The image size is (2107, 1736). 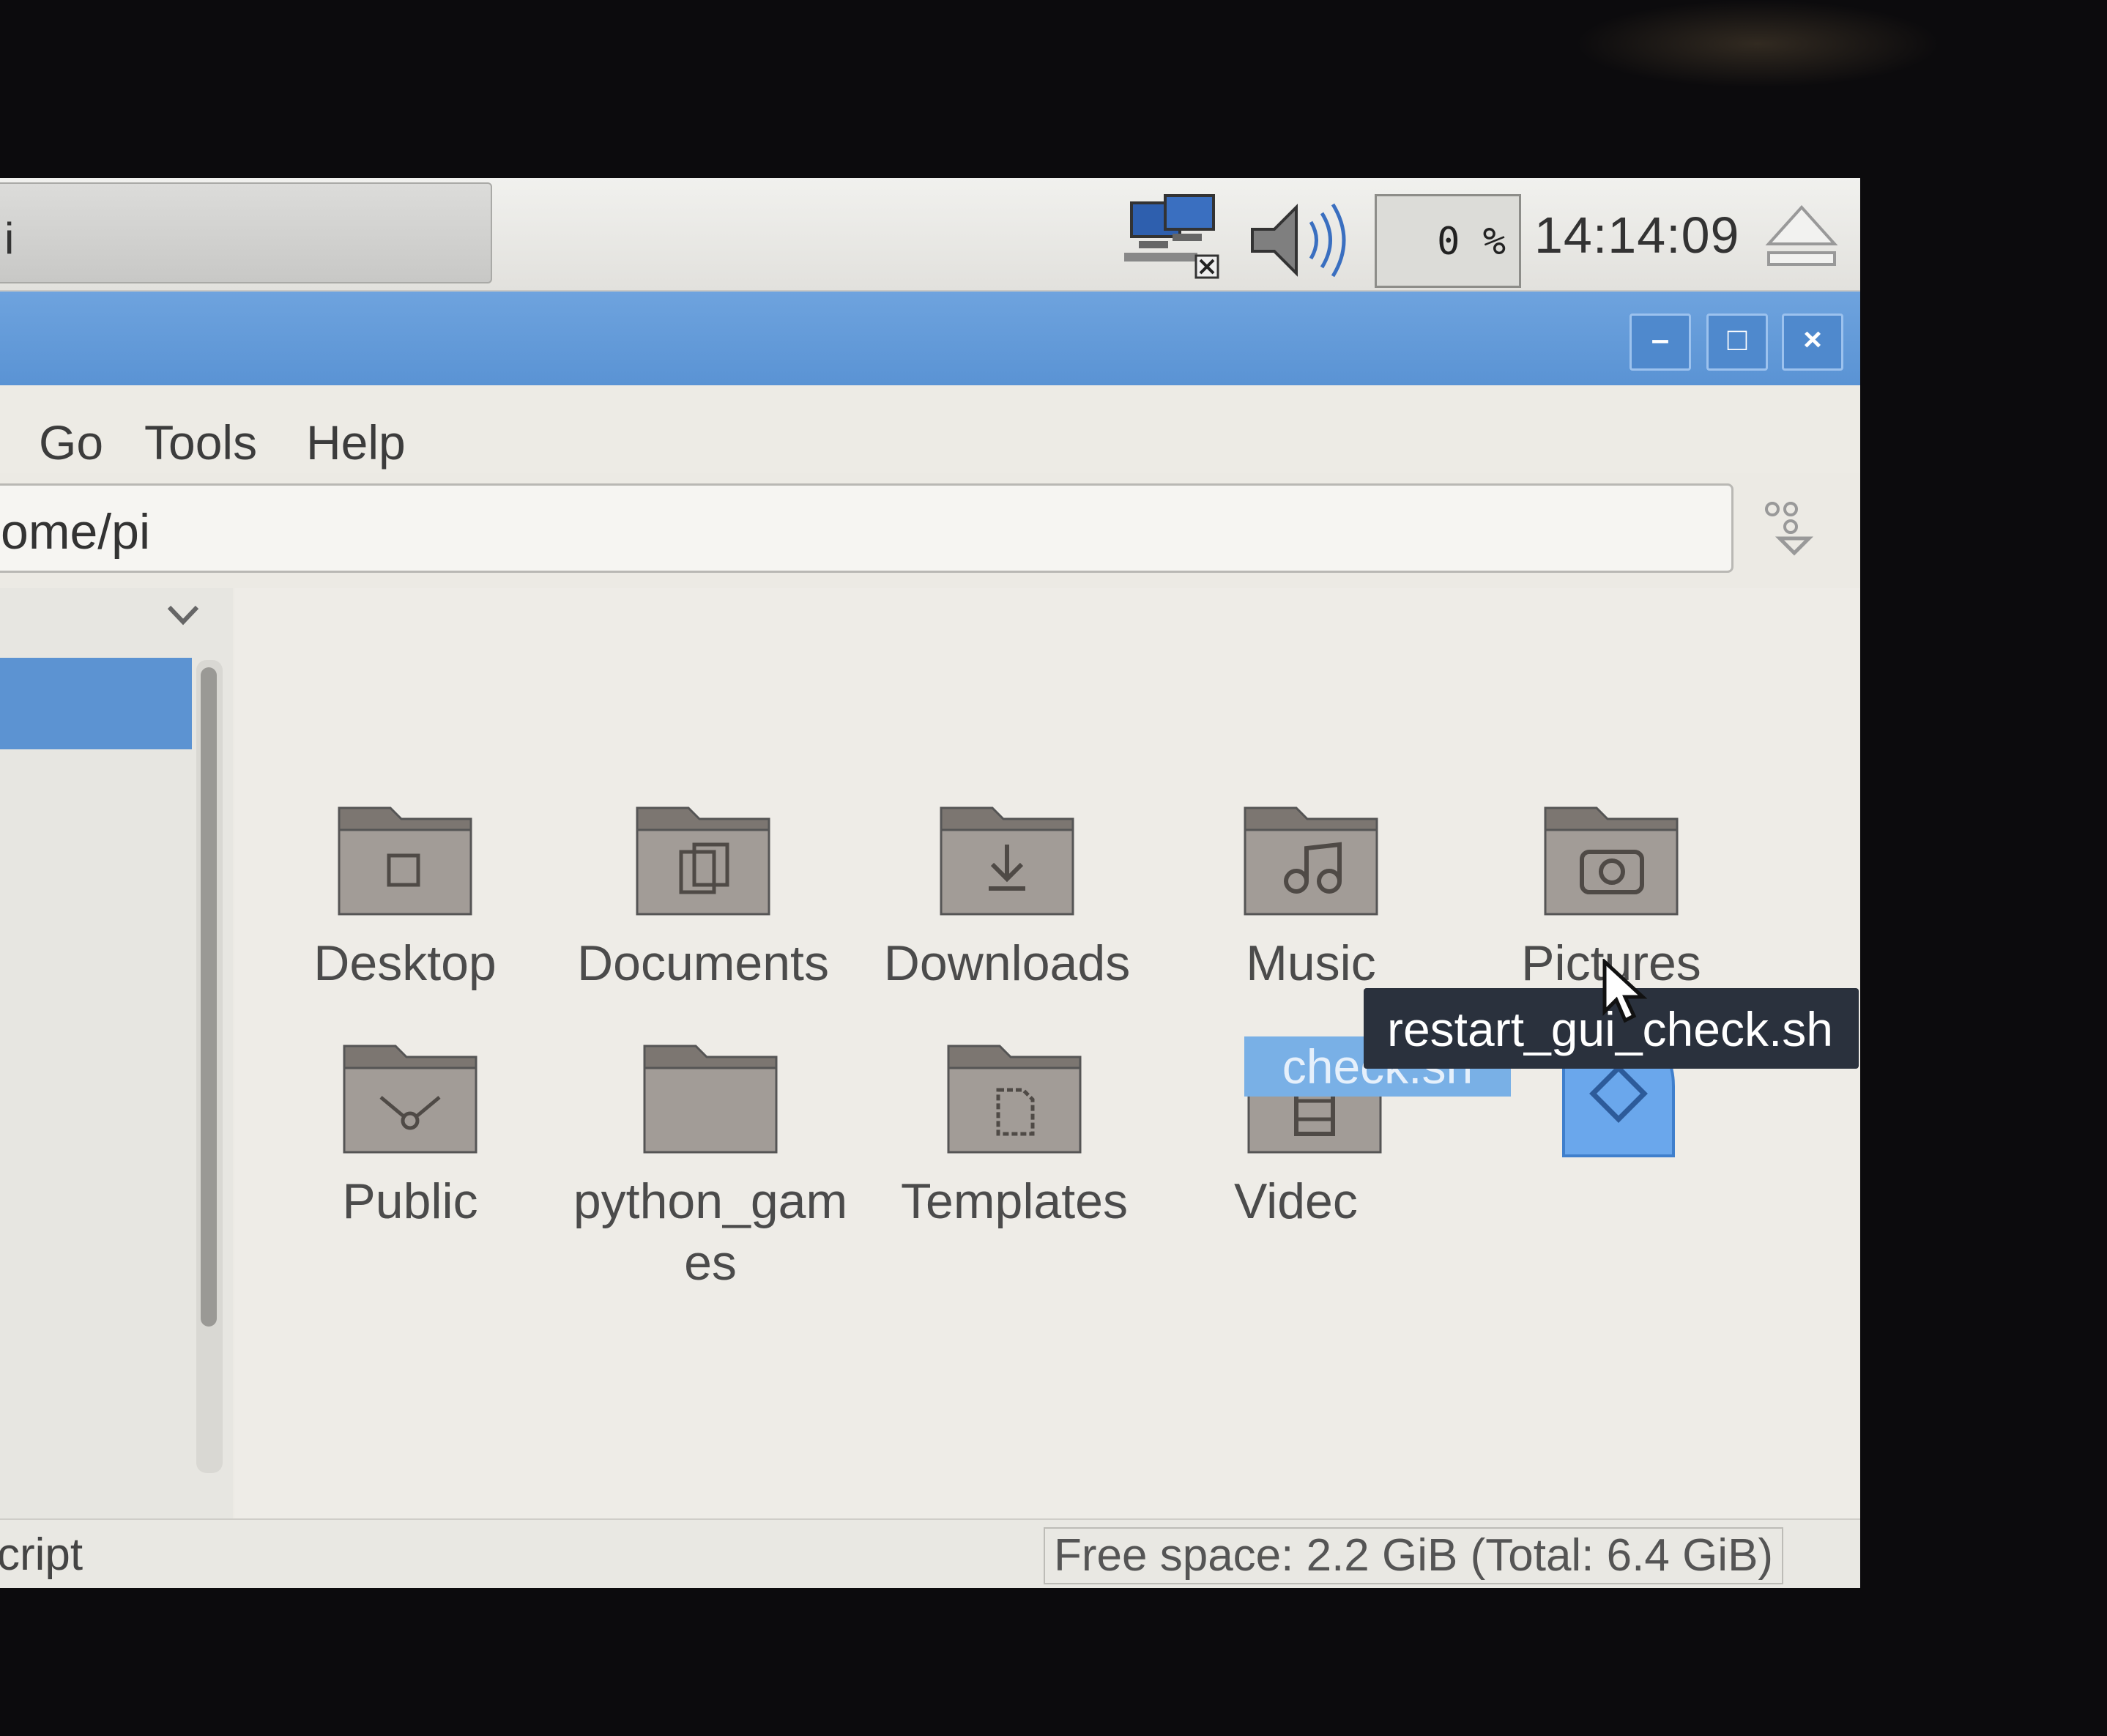 What do you see at coordinates (405, 861) in the screenshot?
I see `folder-desktop-icon` at bounding box center [405, 861].